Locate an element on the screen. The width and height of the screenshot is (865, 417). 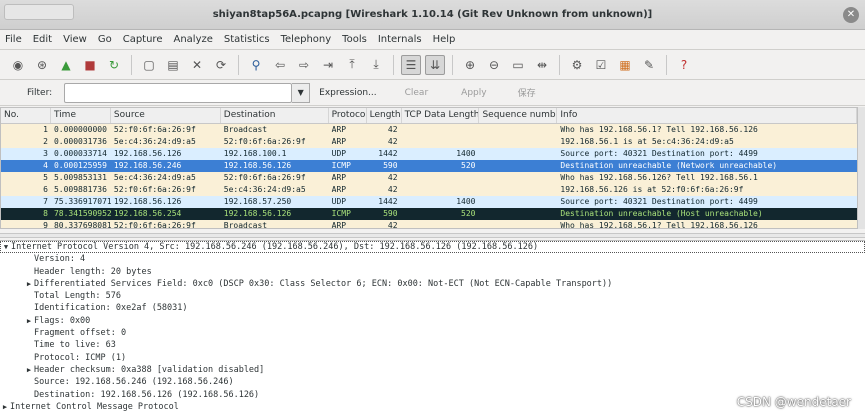
column-header: Info is located at coordinates (707, 115).